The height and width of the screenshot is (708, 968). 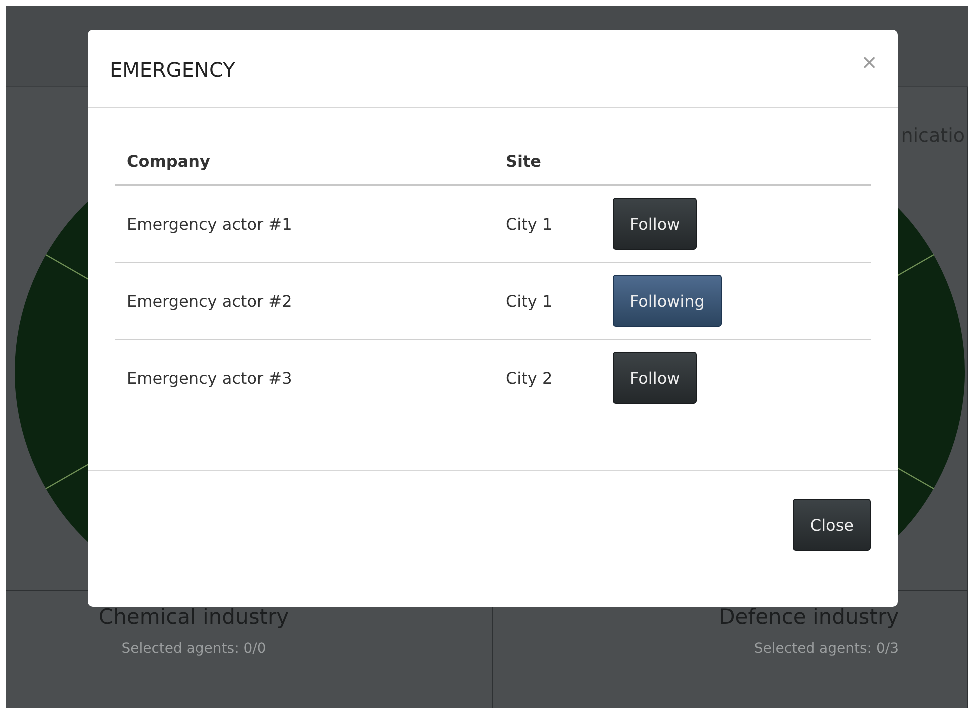 What do you see at coordinates (194, 649) in the screenshot?
I see `card-subtitle: Selected agents: 0/0` at bounding box center [194, 649].